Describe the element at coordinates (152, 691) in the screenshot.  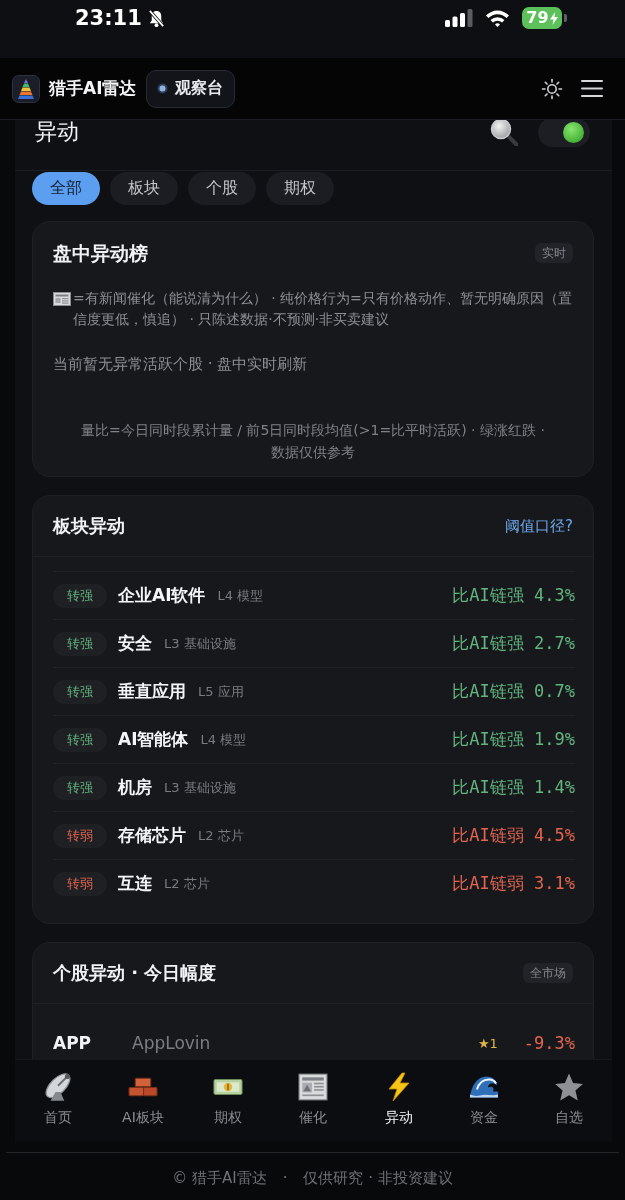
I see `sector-name: 垂直应用` at that location.